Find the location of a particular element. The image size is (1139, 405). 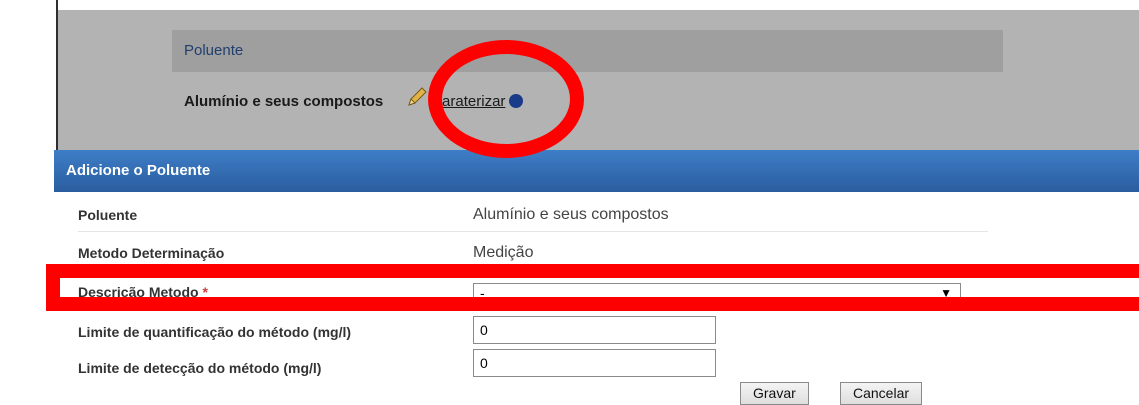

save-button: Gravar is located at coordinates (774, 393).